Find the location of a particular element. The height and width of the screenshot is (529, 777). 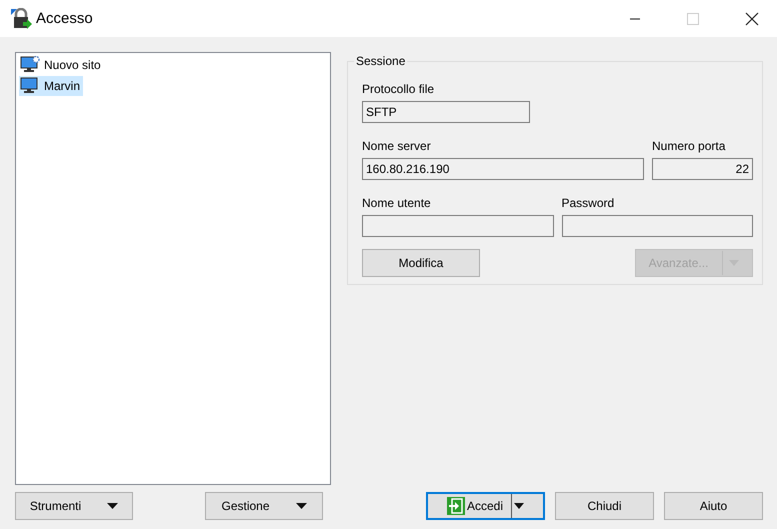

site-item: Nuovo sito is located at coordinates (61, 65).